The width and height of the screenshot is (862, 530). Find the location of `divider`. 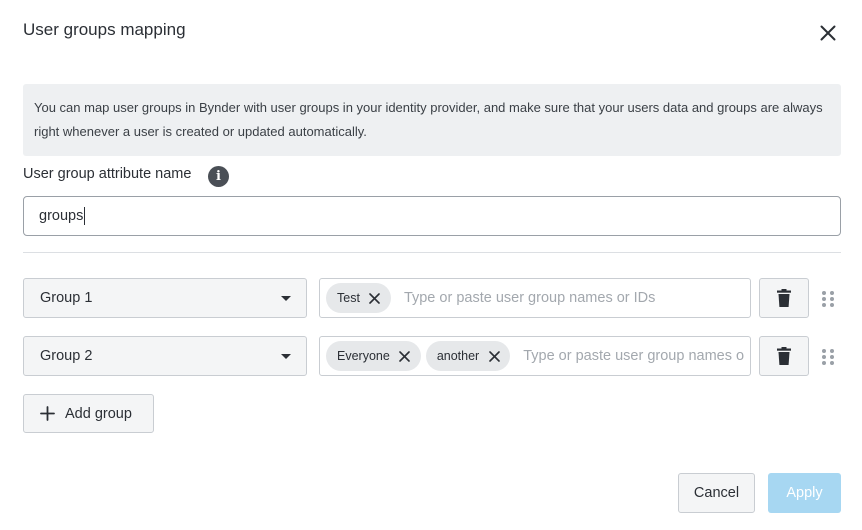

divider is located at coordinates (432, 252).